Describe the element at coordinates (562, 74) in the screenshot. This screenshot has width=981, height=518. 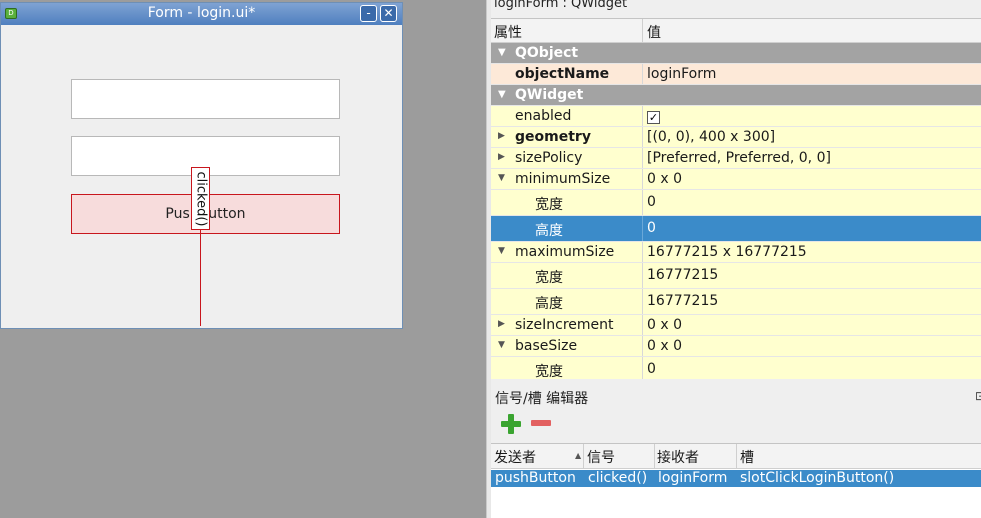
I see `property-name: objectName` at that location.